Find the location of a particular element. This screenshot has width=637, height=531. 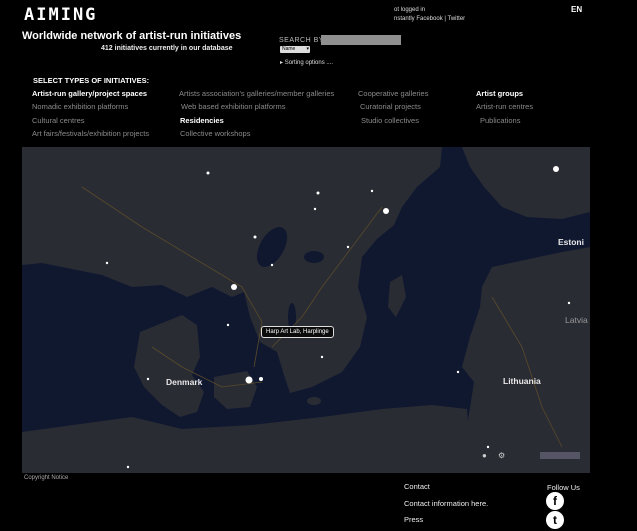

settings-icon: ⚙ is located at coordinates (501, 455).